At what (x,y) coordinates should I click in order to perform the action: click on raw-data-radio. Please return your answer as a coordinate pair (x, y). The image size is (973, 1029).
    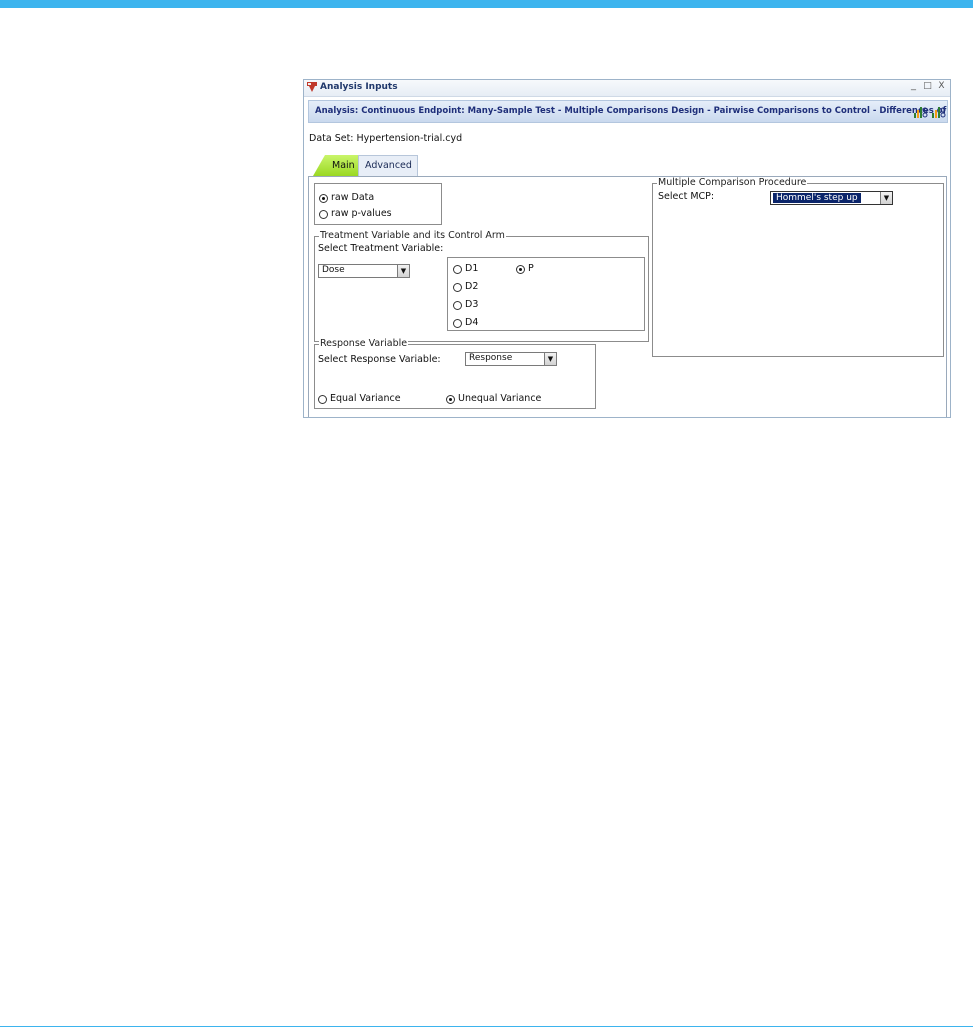
    Looking at the image, I should click on (323, 198).